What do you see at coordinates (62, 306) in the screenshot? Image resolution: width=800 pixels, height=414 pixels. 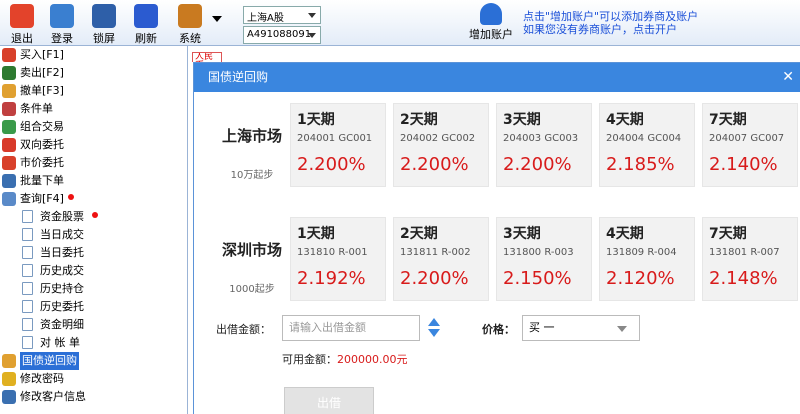 I see `sidebar-item-label: 历史委托` at bounding box center [62, 306].